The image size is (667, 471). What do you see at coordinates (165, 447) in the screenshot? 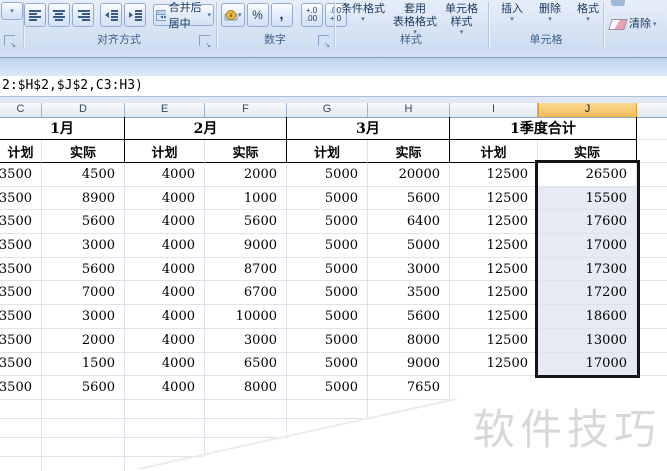
I see `cell-E15` at bounding box center [165, 447].